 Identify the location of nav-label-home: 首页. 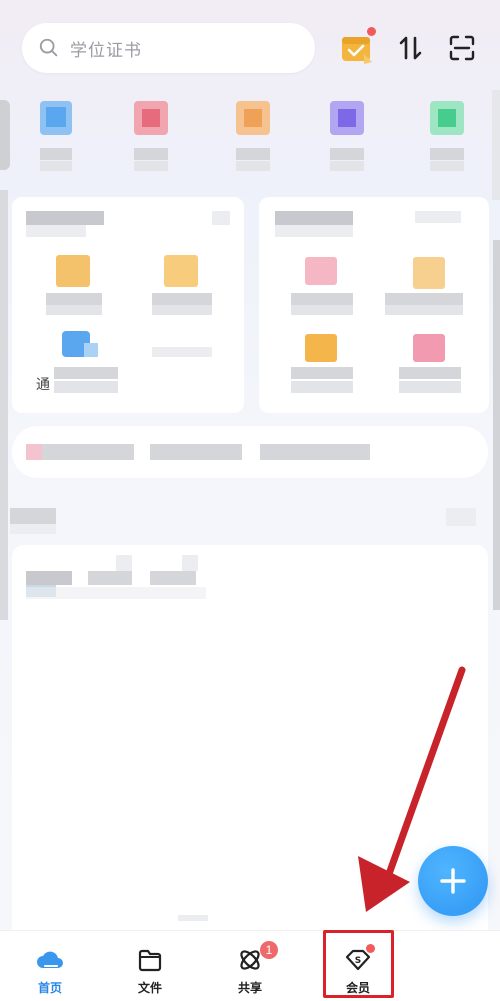
(49, 988).